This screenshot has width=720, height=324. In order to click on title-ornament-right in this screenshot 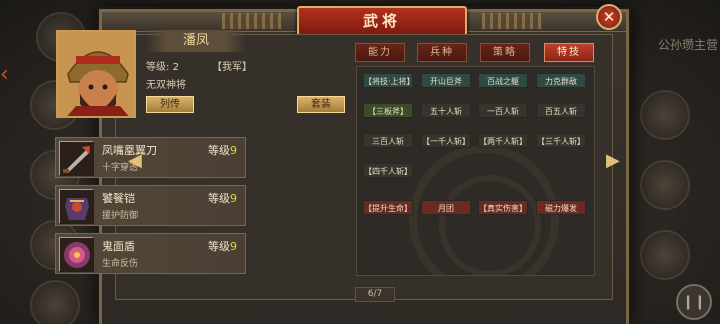, I will do `click(512, 21)`.